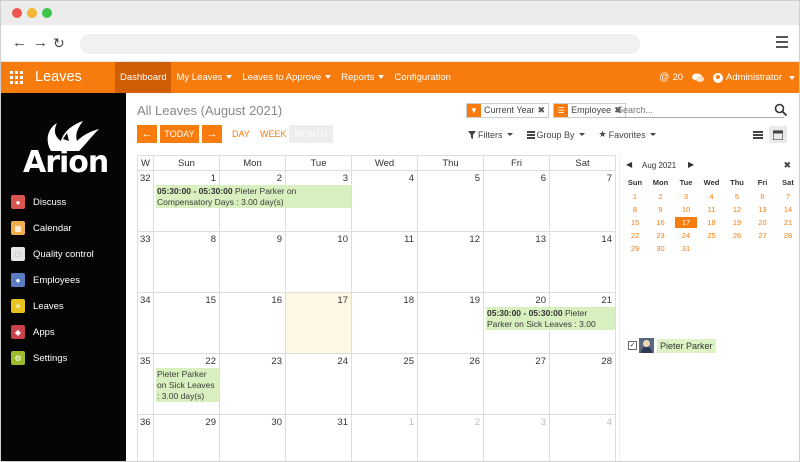  What do you see at coordinates (39, 358) in the screenshot?
I see `sidebar-item-settings: ⚙ Settings` at bounding box center [39, 358].